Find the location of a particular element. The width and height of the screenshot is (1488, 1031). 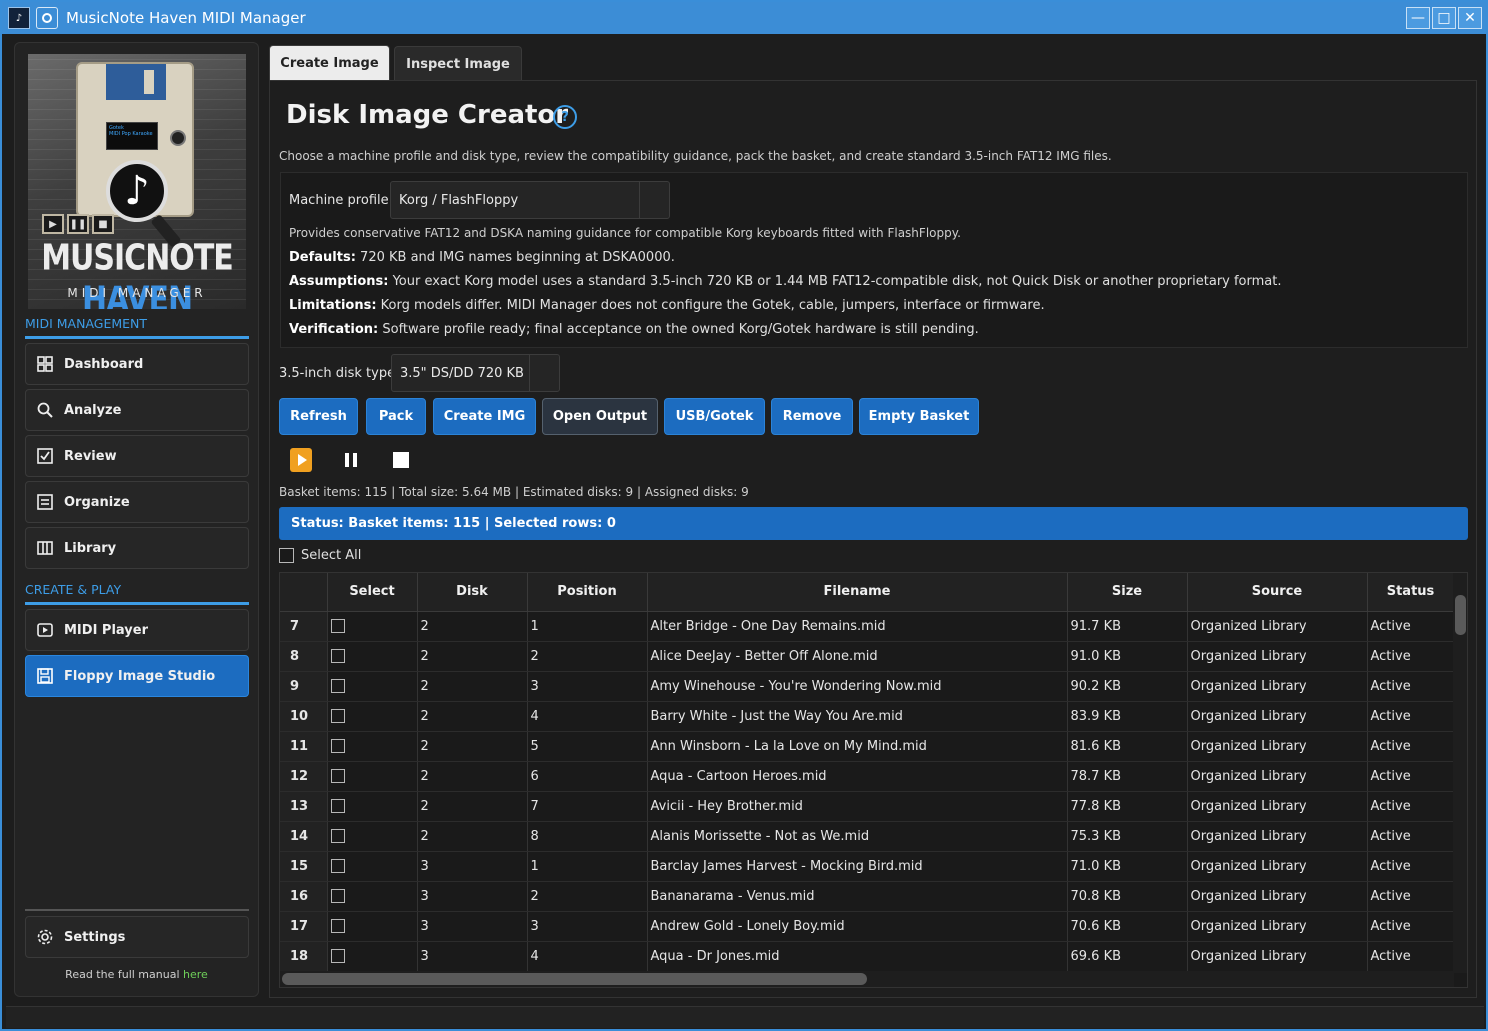

remove-button: Remove is located at coordinates (812, 416).